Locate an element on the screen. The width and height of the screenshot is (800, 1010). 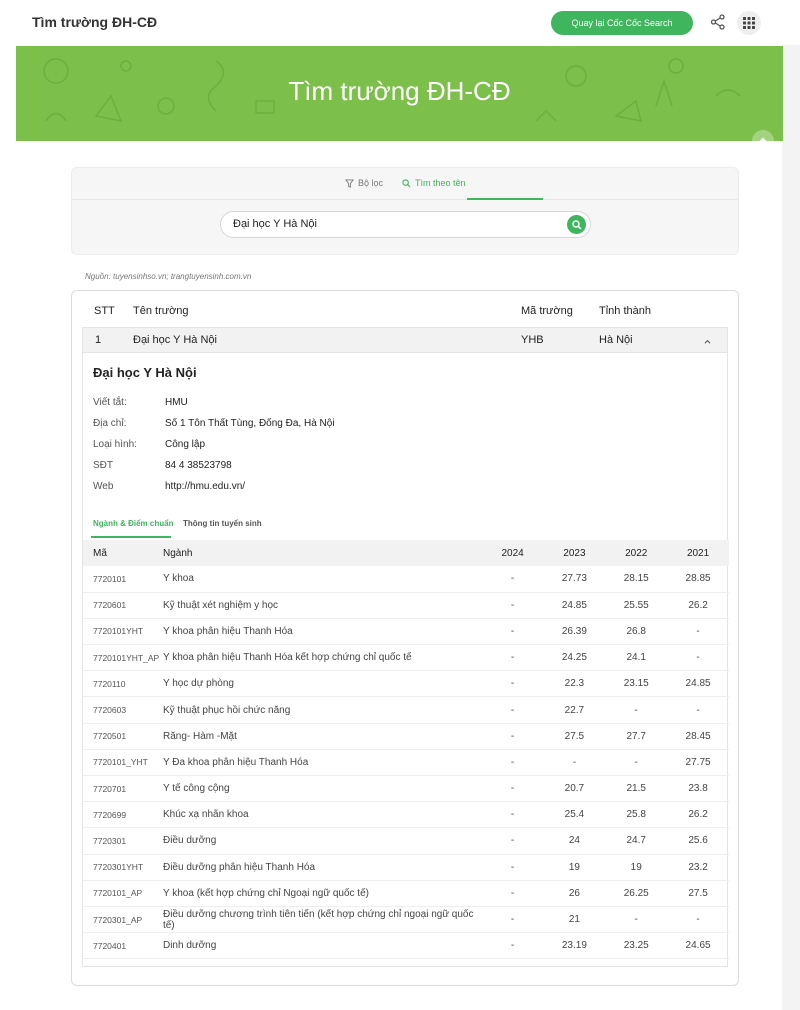
cell-y2023: 19 is located at coordinates (574, 867).